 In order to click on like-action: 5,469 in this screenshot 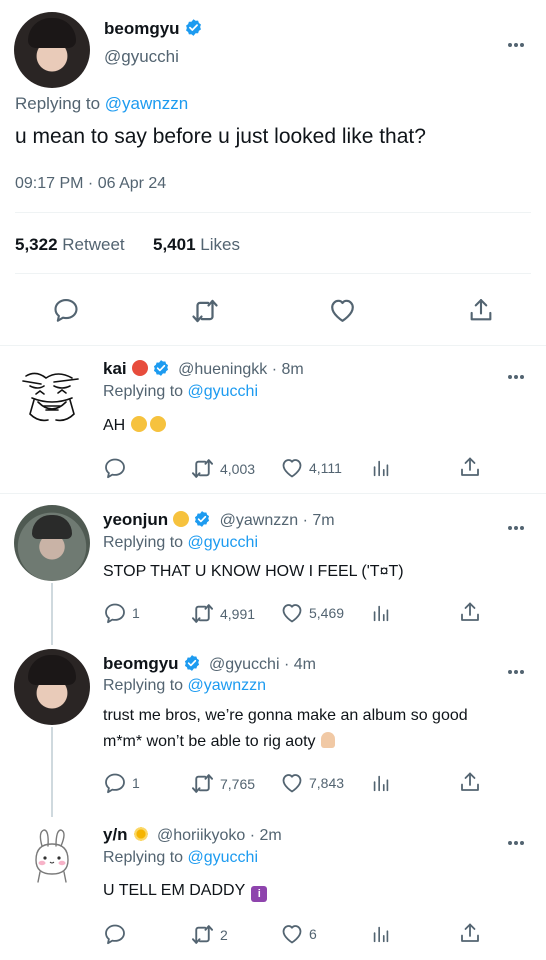, I will do `click(312, 613)`.